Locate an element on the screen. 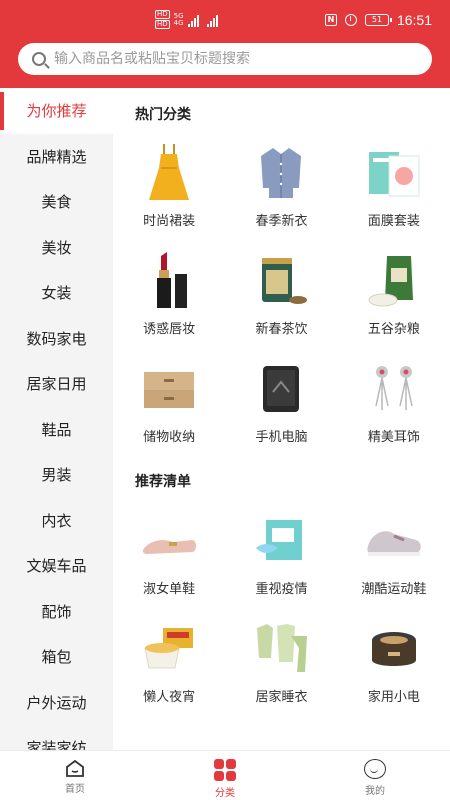  category-label: 五谷杂粮 is located at coordinates (393, 329).